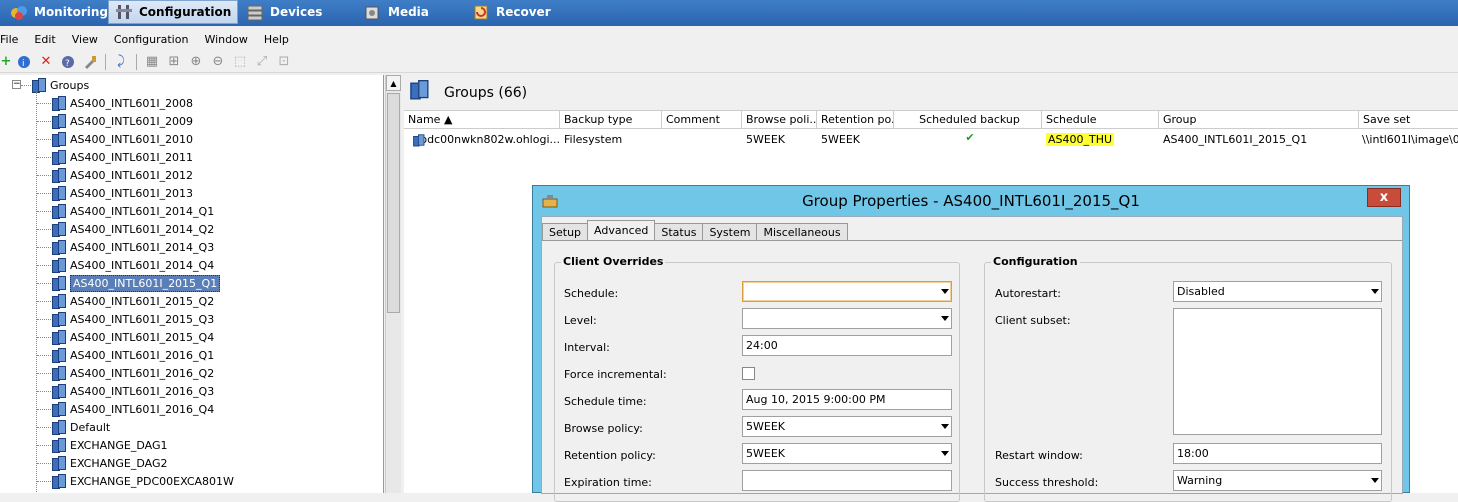 This screenshot has width=1458, height=502. I want to click on column-header-name: Name ▲, so click(482, 120).